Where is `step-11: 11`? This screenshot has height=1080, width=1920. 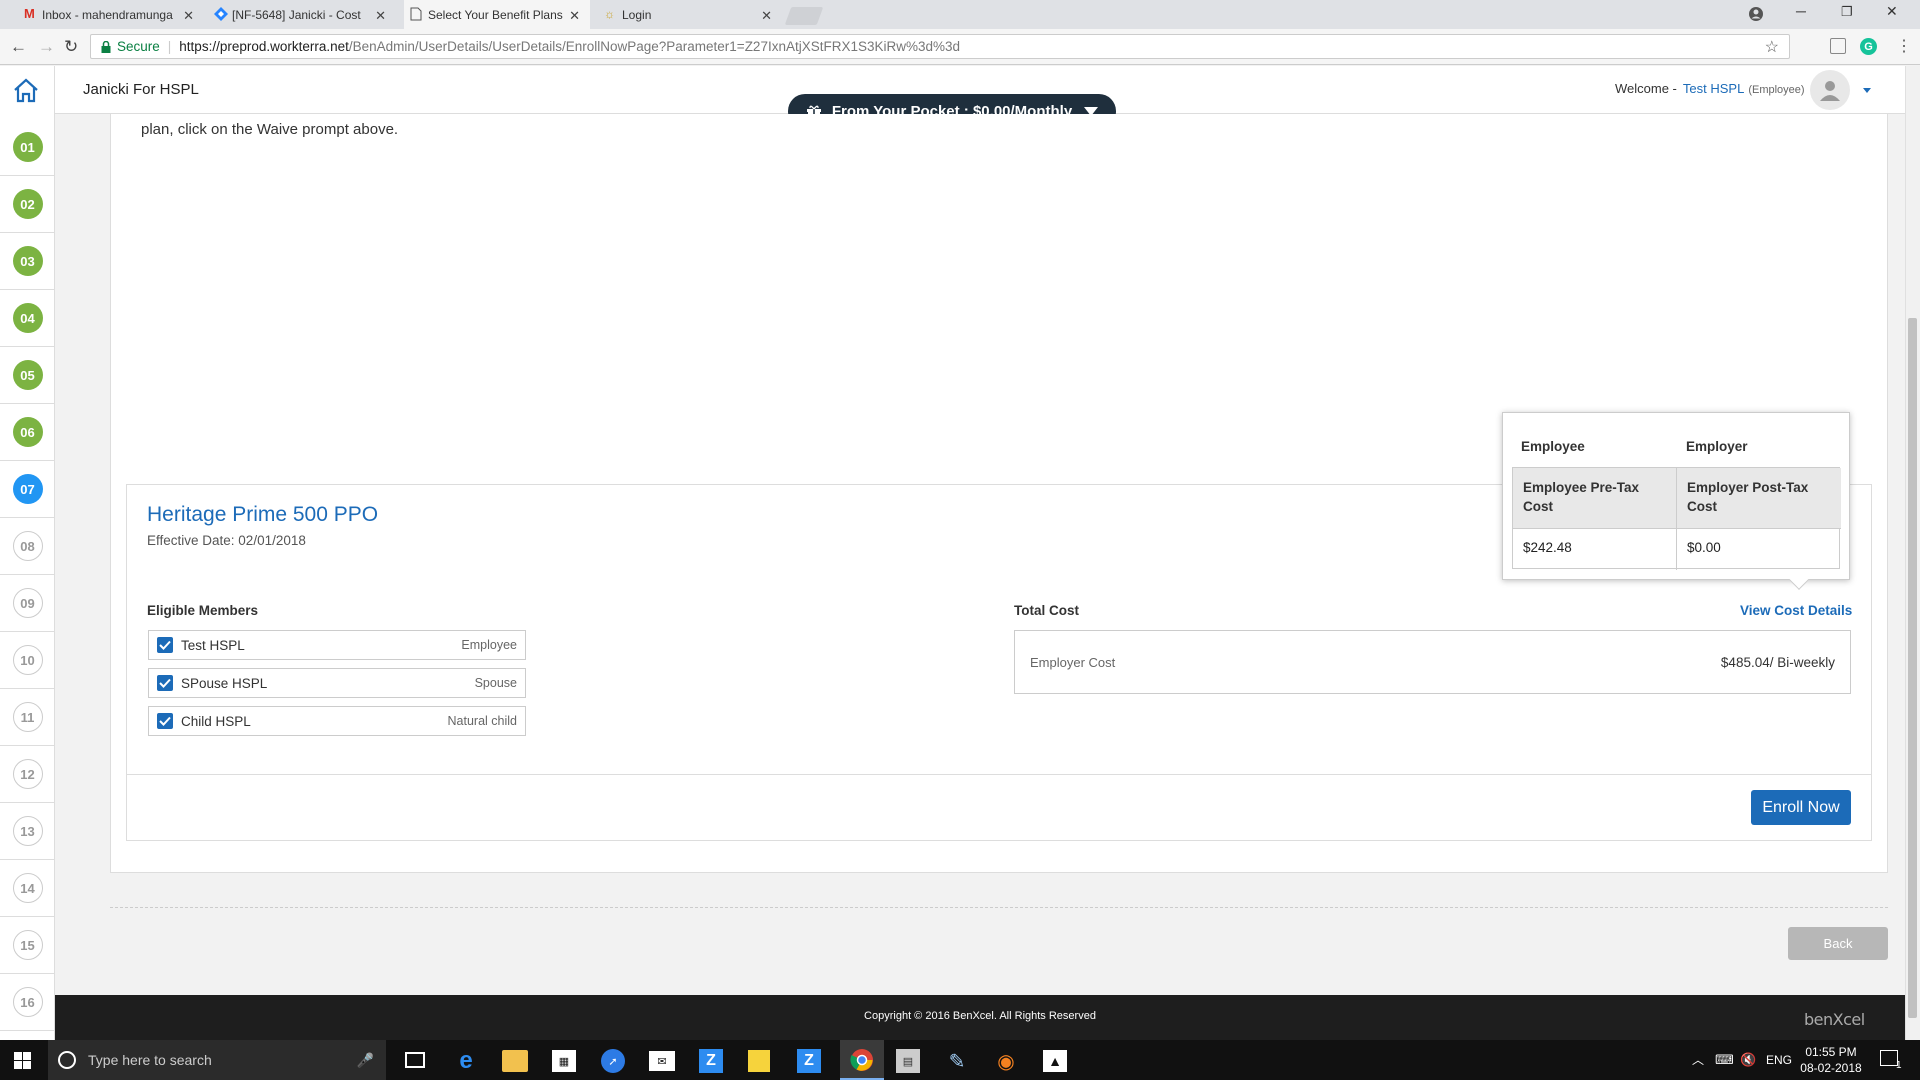
step-11: 11 is located at coordinates (27, 717).